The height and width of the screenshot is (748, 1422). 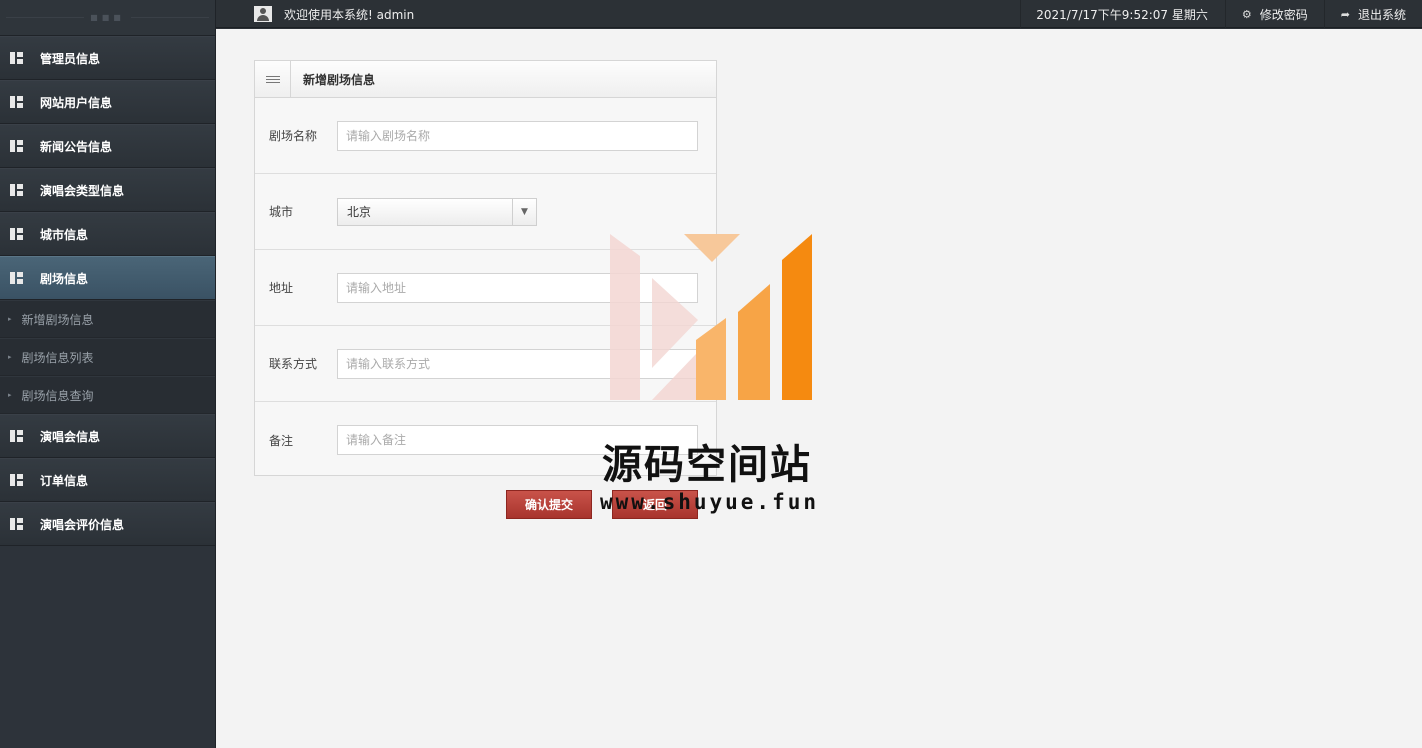 I want to click on sidebar-item-concert-reviews: 演唱会评价信息, so click(x=107, y=524).